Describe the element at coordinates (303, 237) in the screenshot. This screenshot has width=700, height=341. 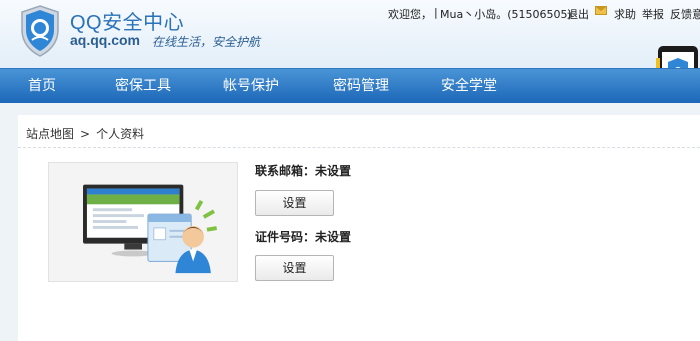
I see `id-number-status-label: 证件号码：未设置` at that location.